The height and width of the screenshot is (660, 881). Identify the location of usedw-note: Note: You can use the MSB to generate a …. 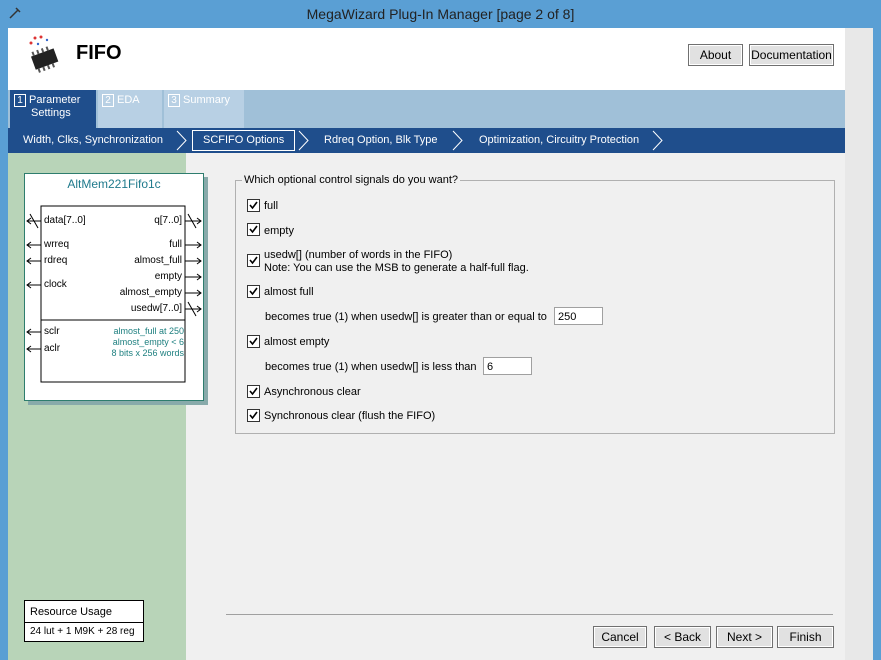
(396, 268).